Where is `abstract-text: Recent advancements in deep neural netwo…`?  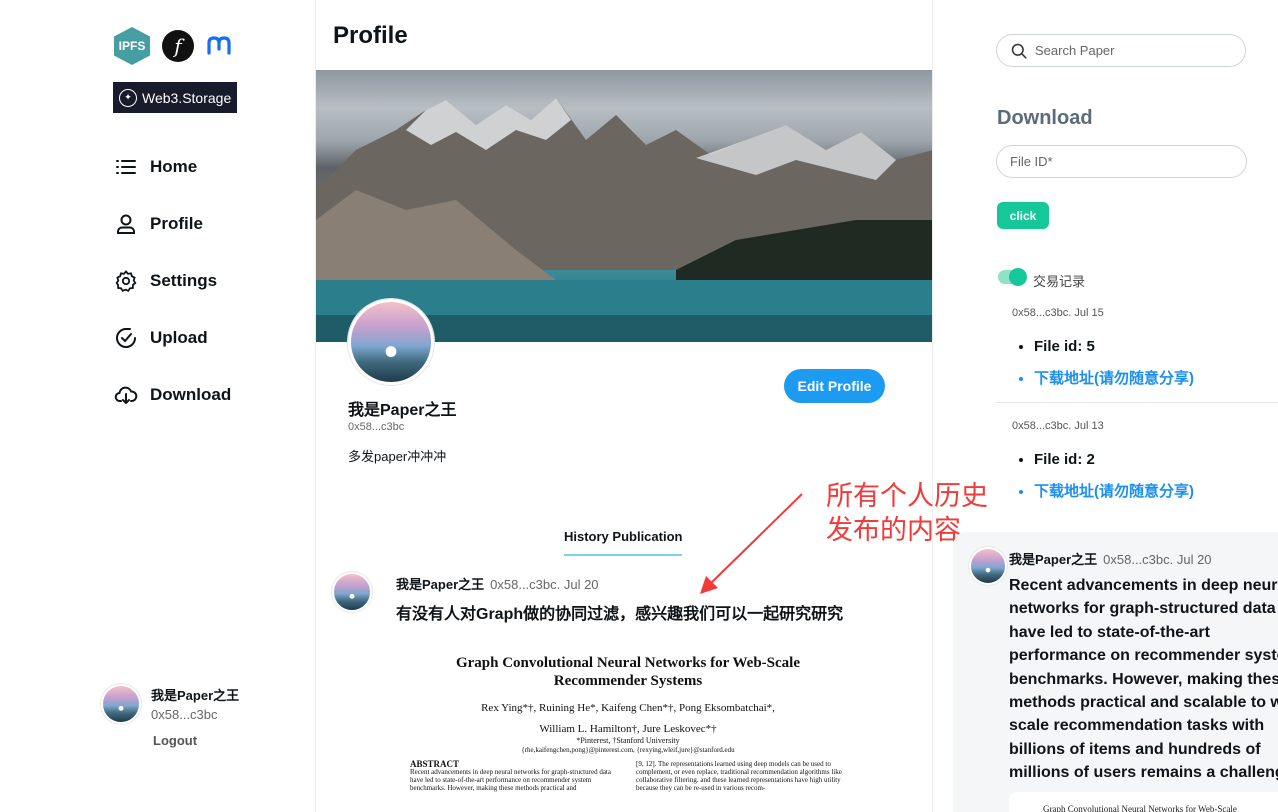 abstract-text: Recent advancements in deep neural netwo… is located at coordinates (510, 780).